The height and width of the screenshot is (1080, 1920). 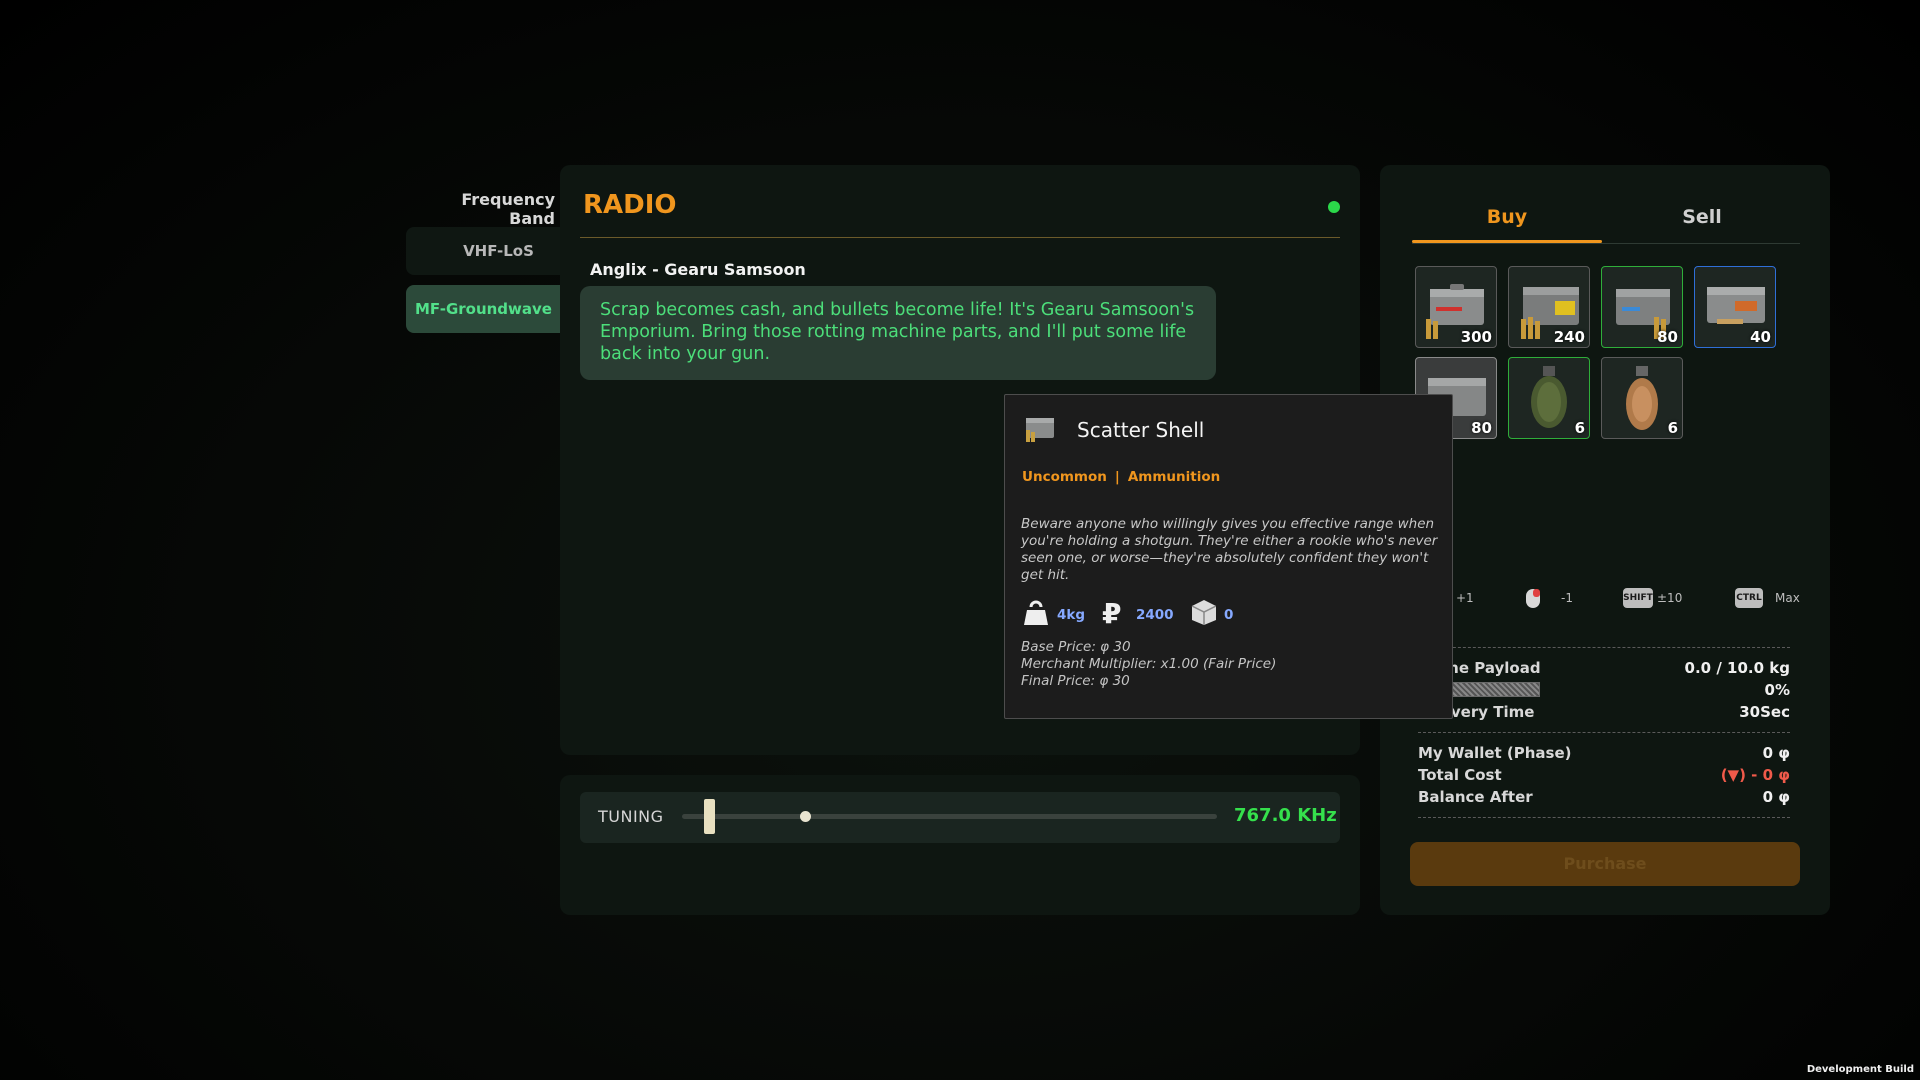 What do you see at coordinates (1533, 598) in the screenshot?
I see `mouse-right-icon` at bounding box center [1533, 598].